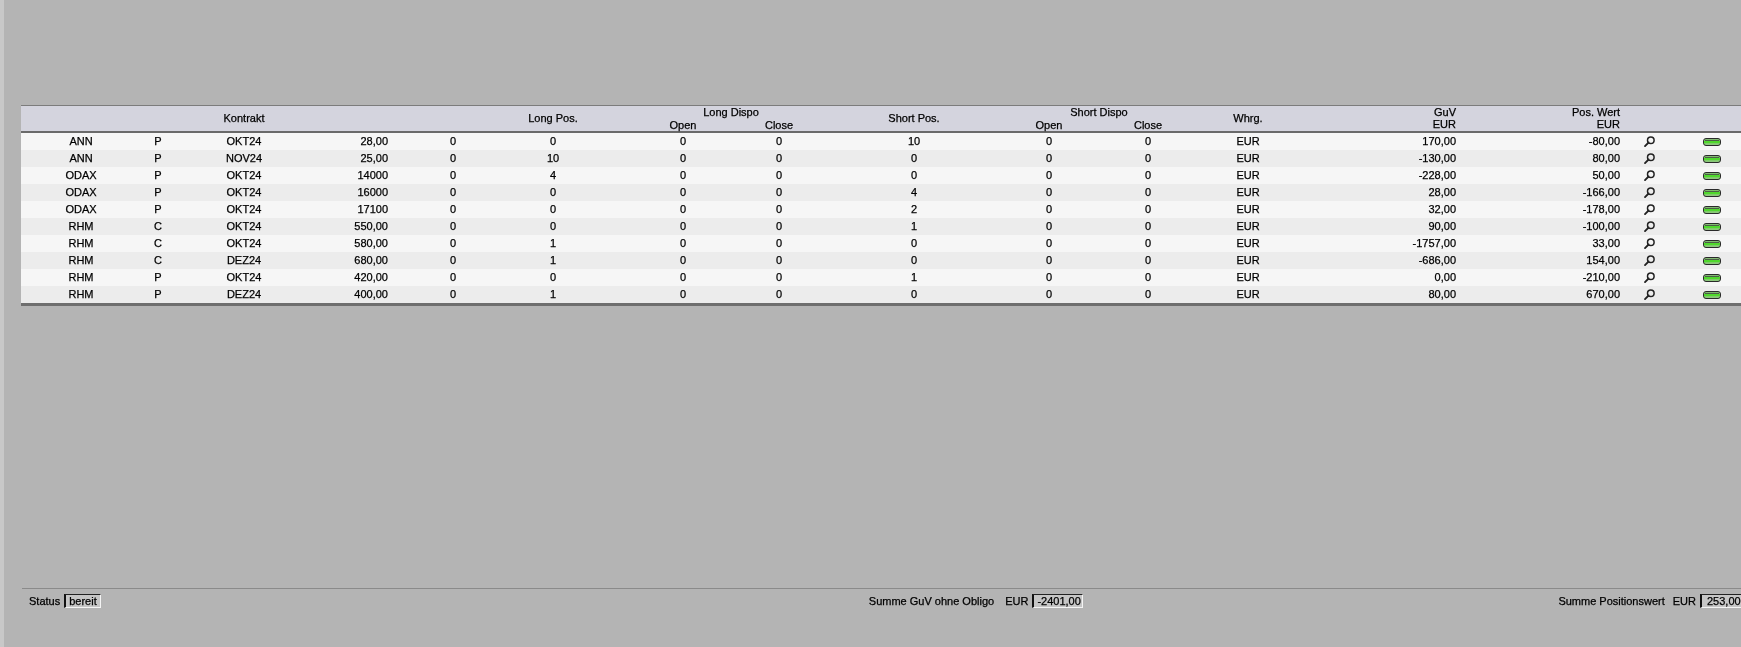 Image resolution: width=1741 pixels, height=647 pixels. What do you see at coordinates (1380, 140) in the screenshot?
I see `table-cell: 170,00` at bounding box center [1380, 140].